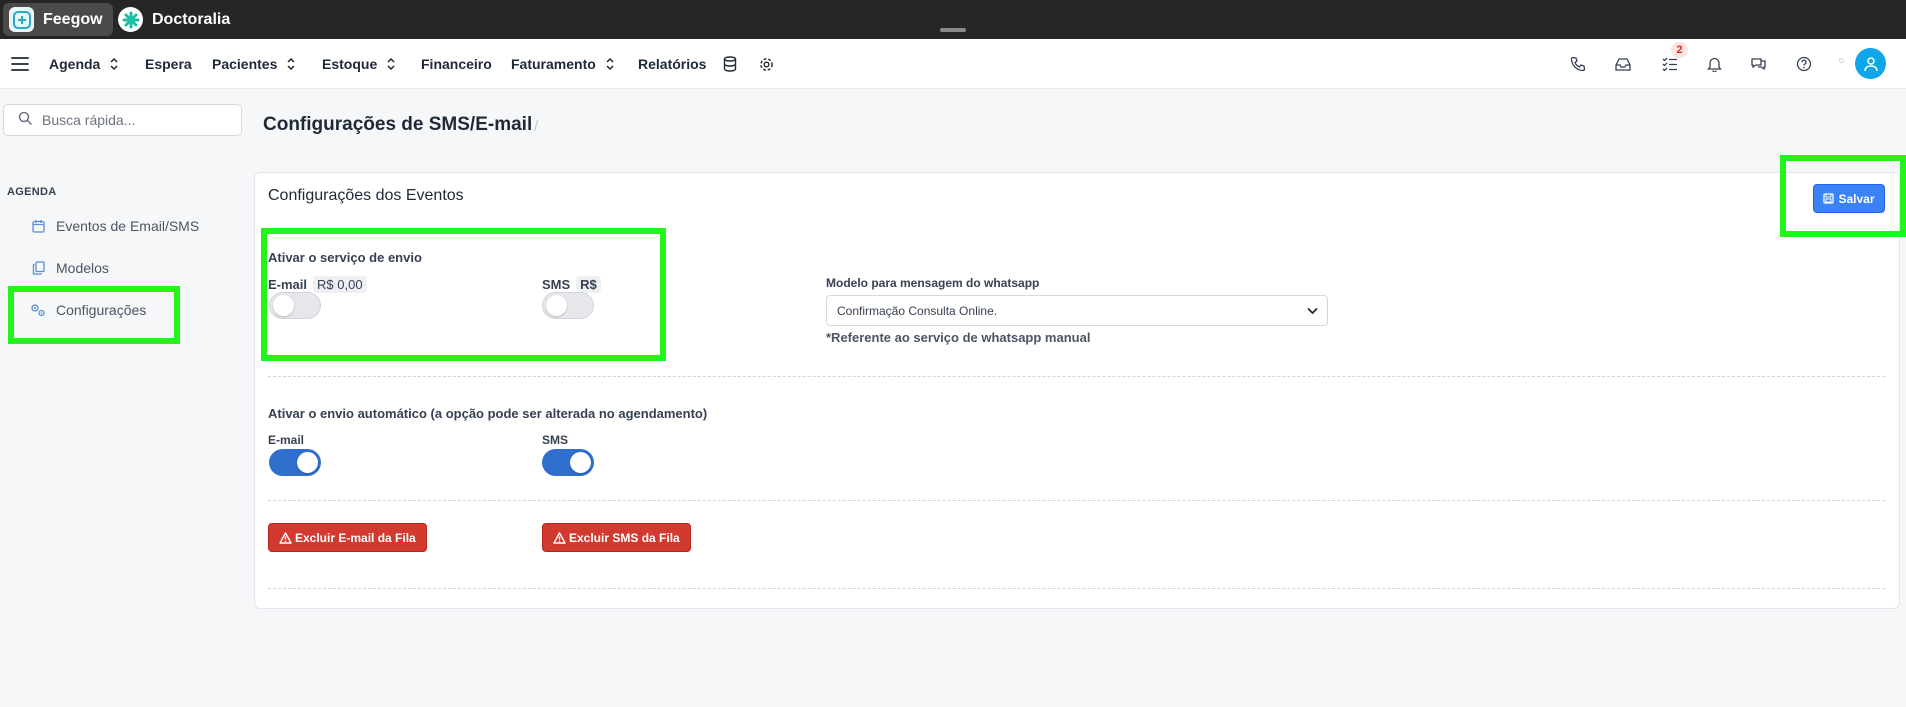  What do you see at coordinates (933, 283) in the screenshot?
I see `whatsapp-template-label: Modelo para mensagem do whatsapp` at bounding box center [933, 283].